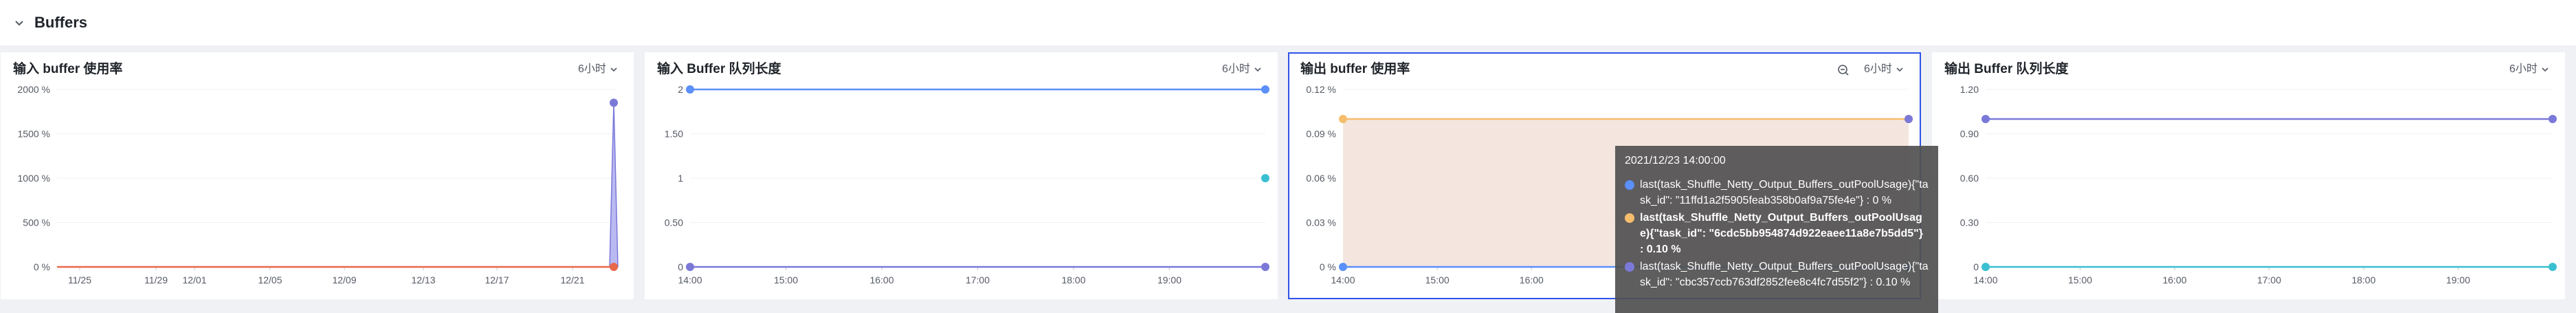  Describe the element at coordinates (1321, 89) in the screenshot. I see `y-tick-label: 0.12 %` at that location.